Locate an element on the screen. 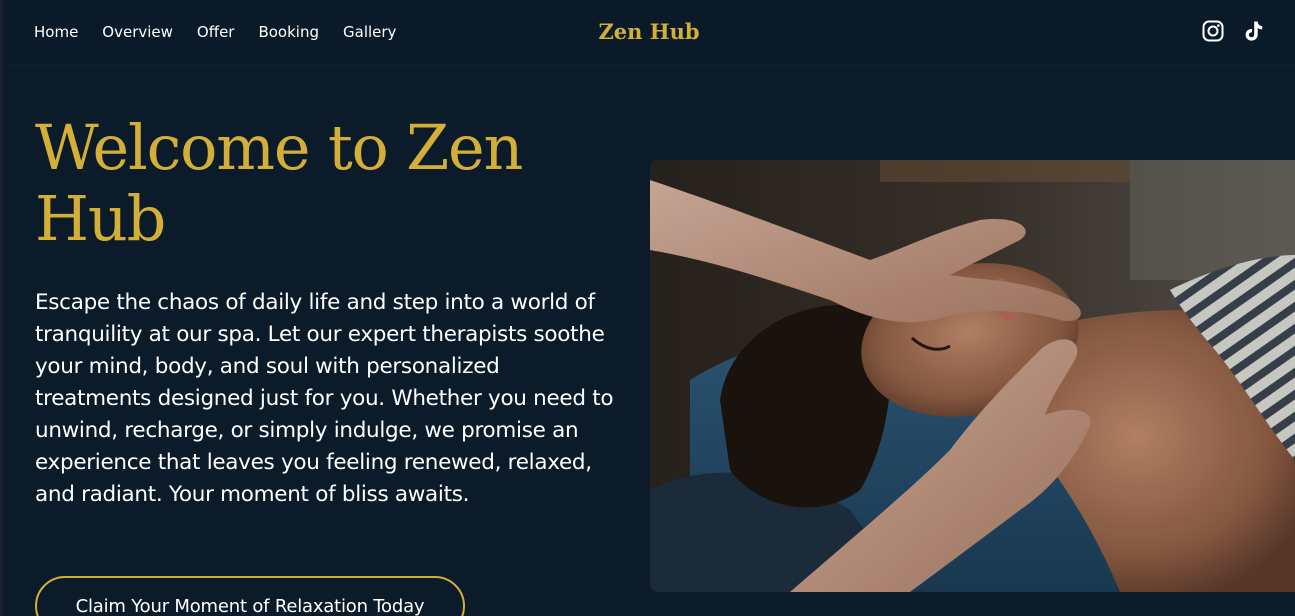 The width and height of the screenshot is (1295, 616). page-edge is located at coordinates (1, 308).